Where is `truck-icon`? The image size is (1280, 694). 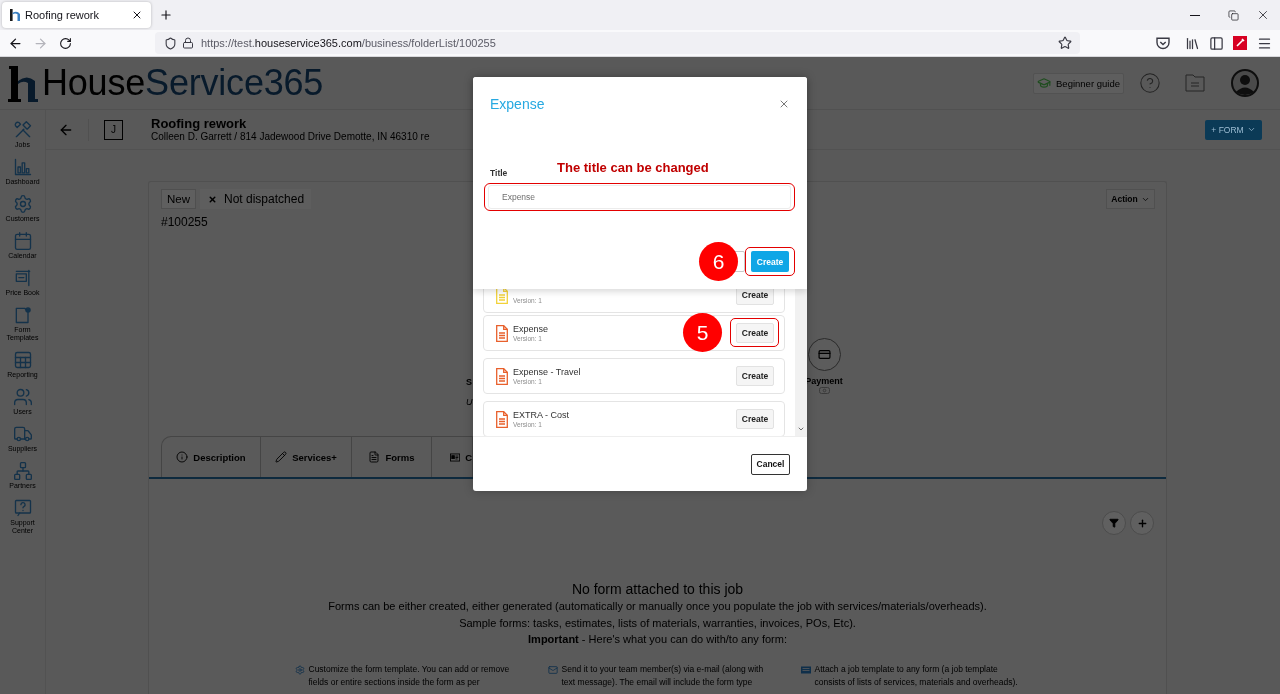
truck-icon is located at coordinates (22, 434).